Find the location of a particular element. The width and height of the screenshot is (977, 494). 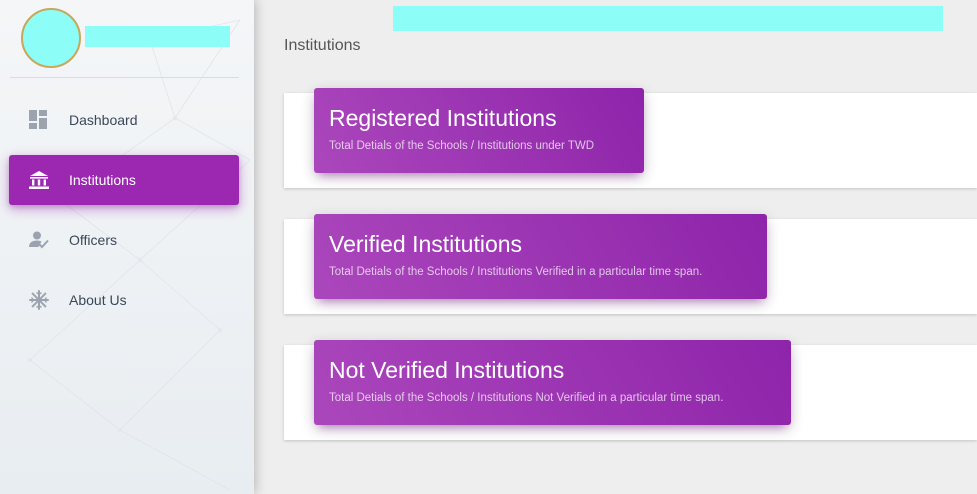

header-banner-redacted is located at coordinates (668, 18).